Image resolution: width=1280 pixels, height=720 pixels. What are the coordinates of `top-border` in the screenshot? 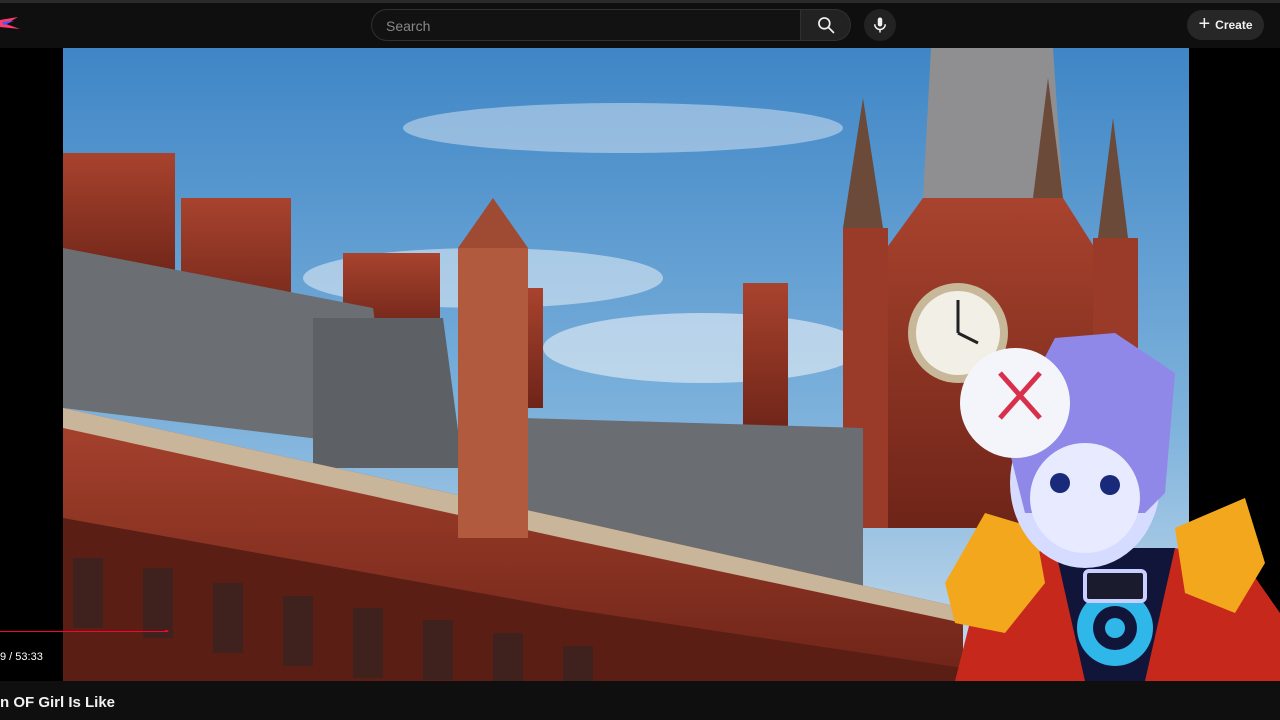 It's located at (640, 1).